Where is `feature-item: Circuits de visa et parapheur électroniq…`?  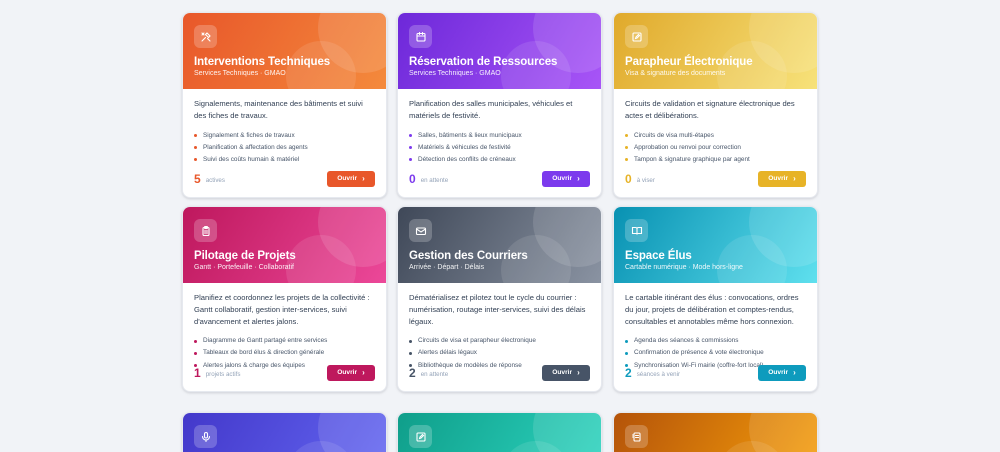
feature-item: Circuits de visa et parapheur électroniq… is located at coordinates (499, 341).